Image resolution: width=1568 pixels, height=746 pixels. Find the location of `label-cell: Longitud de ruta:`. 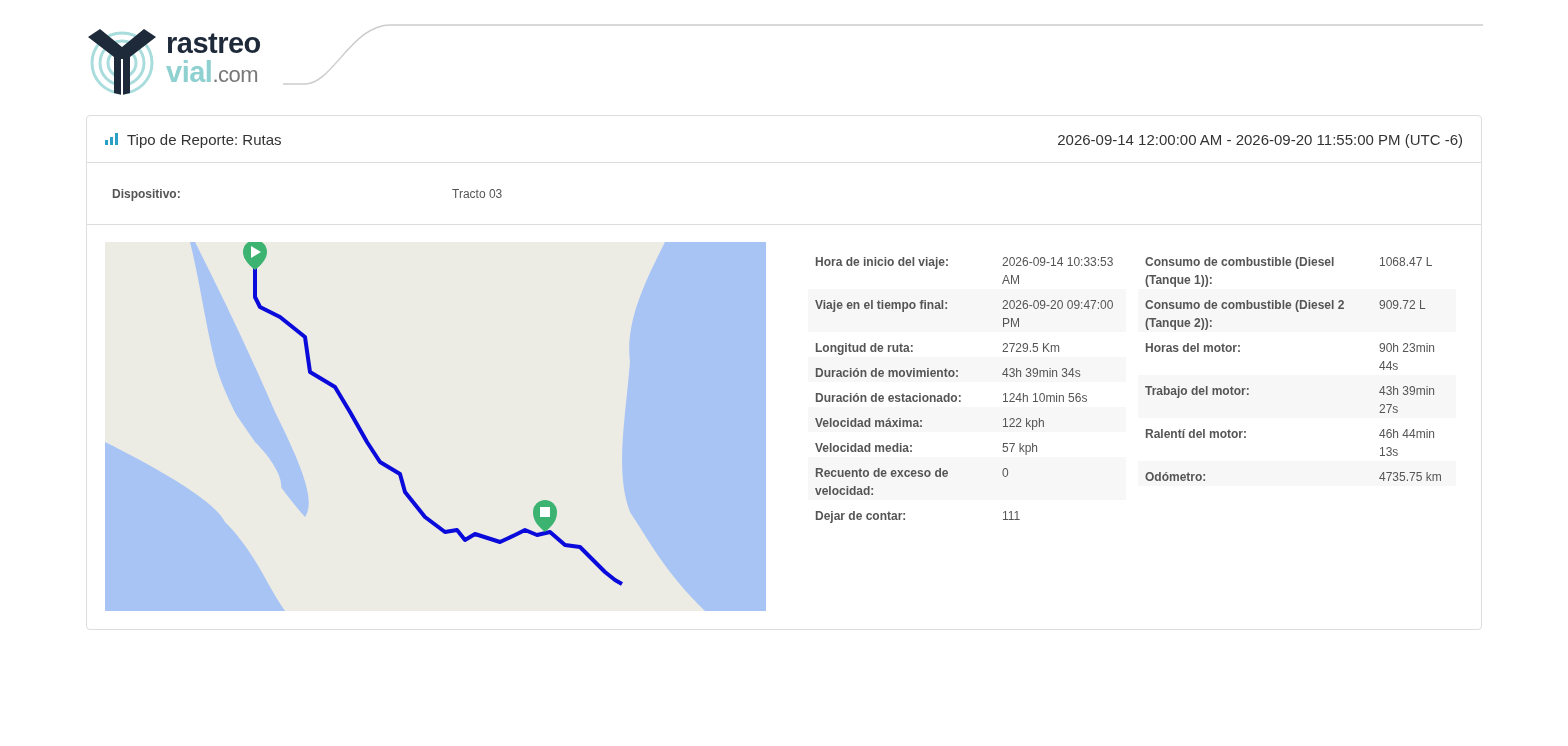

label-cell: Longitud de ruta: is located at coordinates (901, 344).